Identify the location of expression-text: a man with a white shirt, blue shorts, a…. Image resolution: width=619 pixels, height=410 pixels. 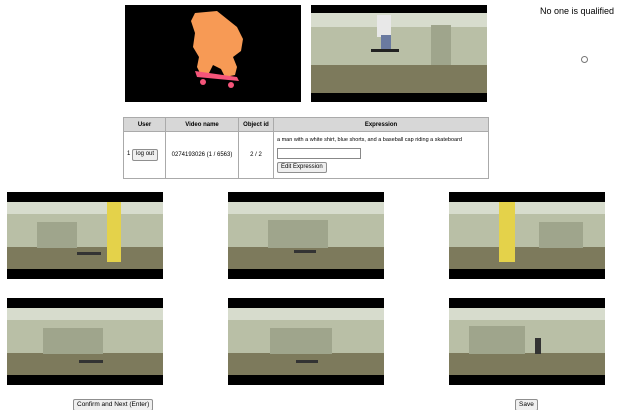
(369, 139).